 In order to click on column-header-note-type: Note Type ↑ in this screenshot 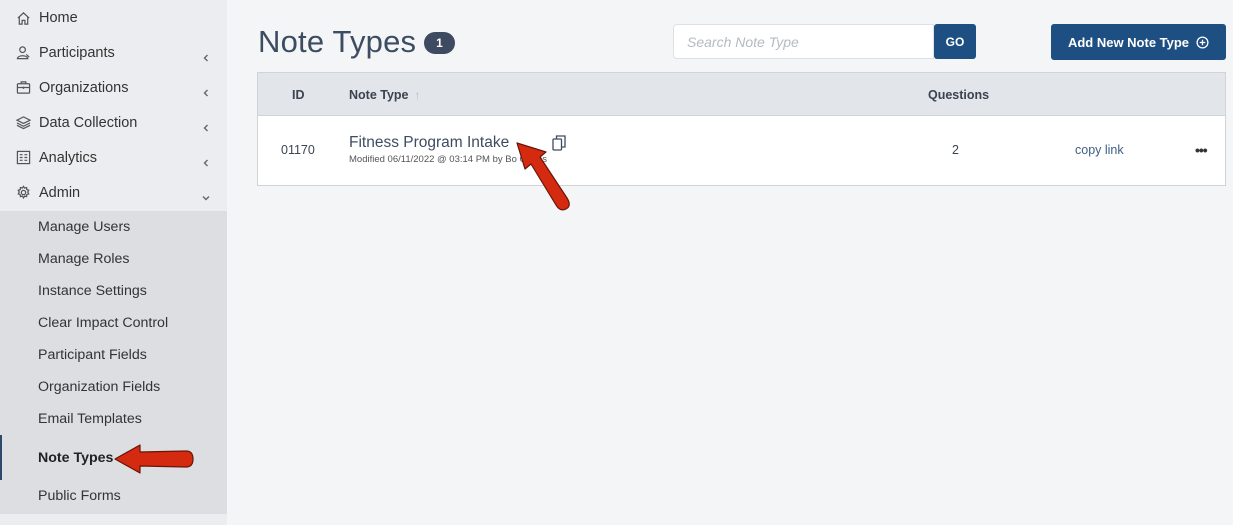, I will do `click(385, 94)`.